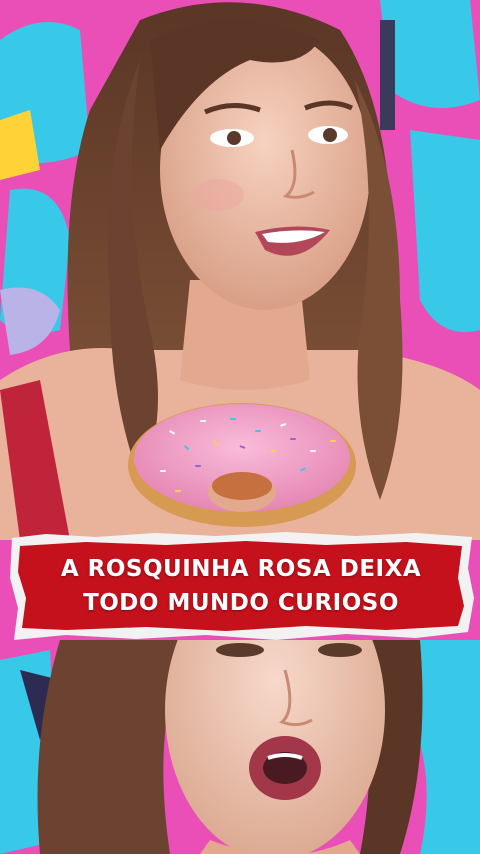  What do you see at coordinates (387, 75) in the screenshot?
I see `graffiti-accent` at bounding box center [387, 75].